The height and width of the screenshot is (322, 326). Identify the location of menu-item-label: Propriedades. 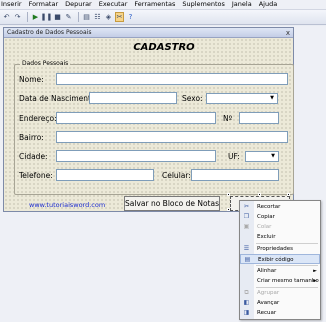
(275, 249).